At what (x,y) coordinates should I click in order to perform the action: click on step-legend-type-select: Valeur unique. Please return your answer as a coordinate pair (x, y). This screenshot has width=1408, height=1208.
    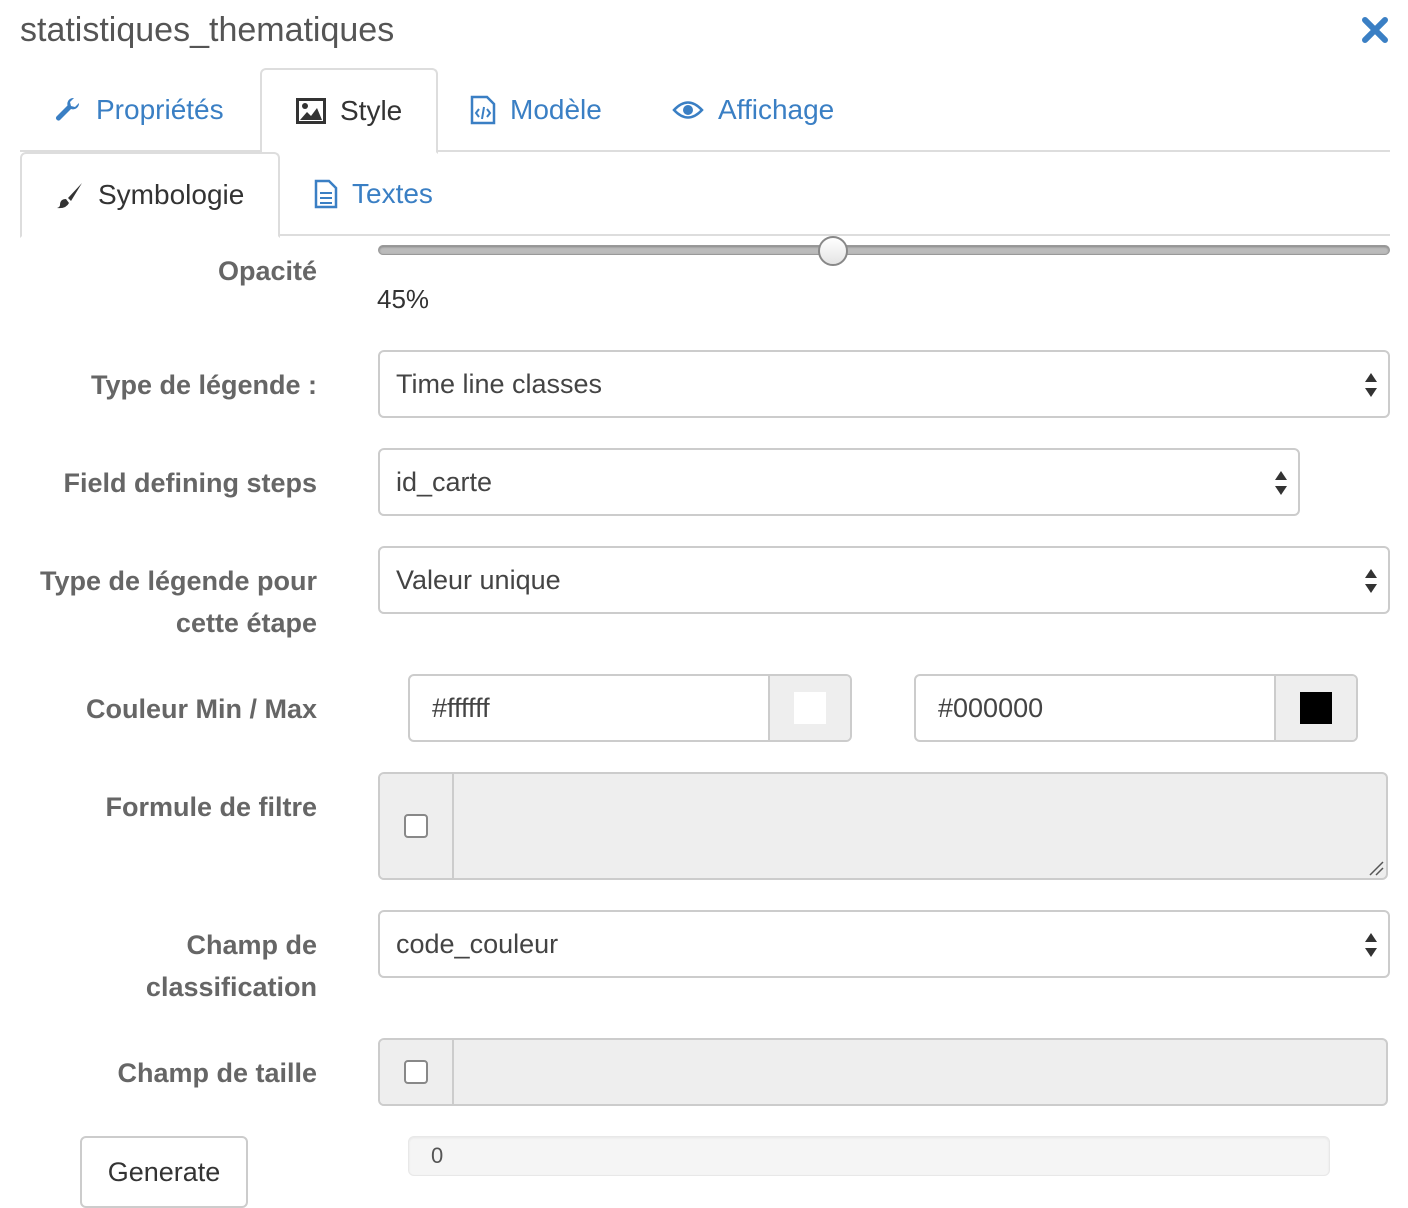
    Looking at the image, I should click on (884, 580).